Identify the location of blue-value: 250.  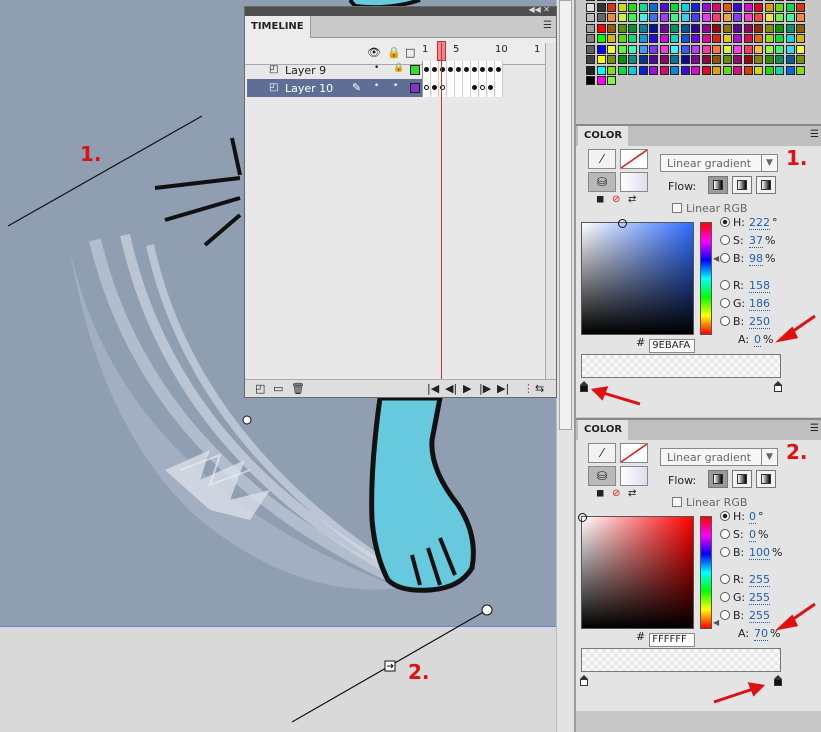
(759, 322).